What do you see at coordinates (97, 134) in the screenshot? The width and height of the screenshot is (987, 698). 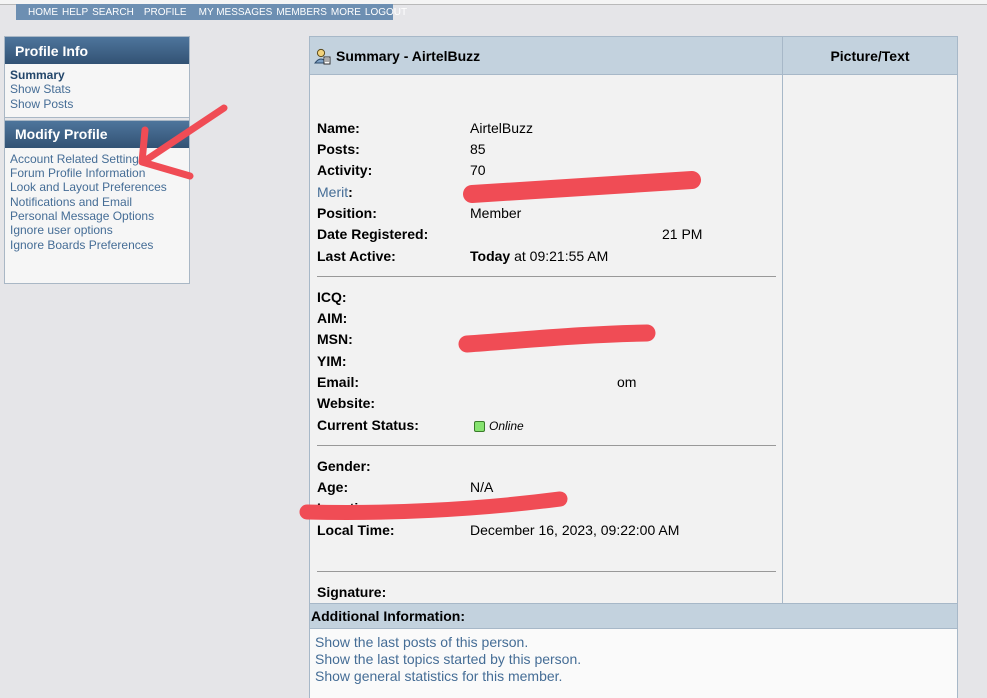 I see `modify-profile-header: Modify Profile` at bounding box center [97, 134].